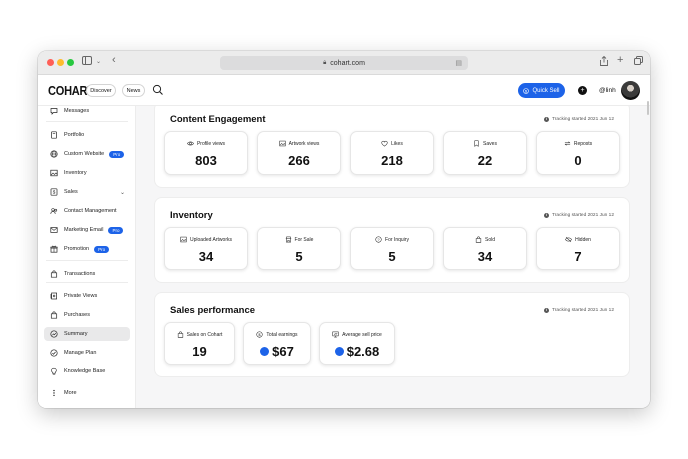  What do you see at coordinates (620, 60) in the screenshot?
I see `new-tab-icon: +` at bounding box center [620, 60].